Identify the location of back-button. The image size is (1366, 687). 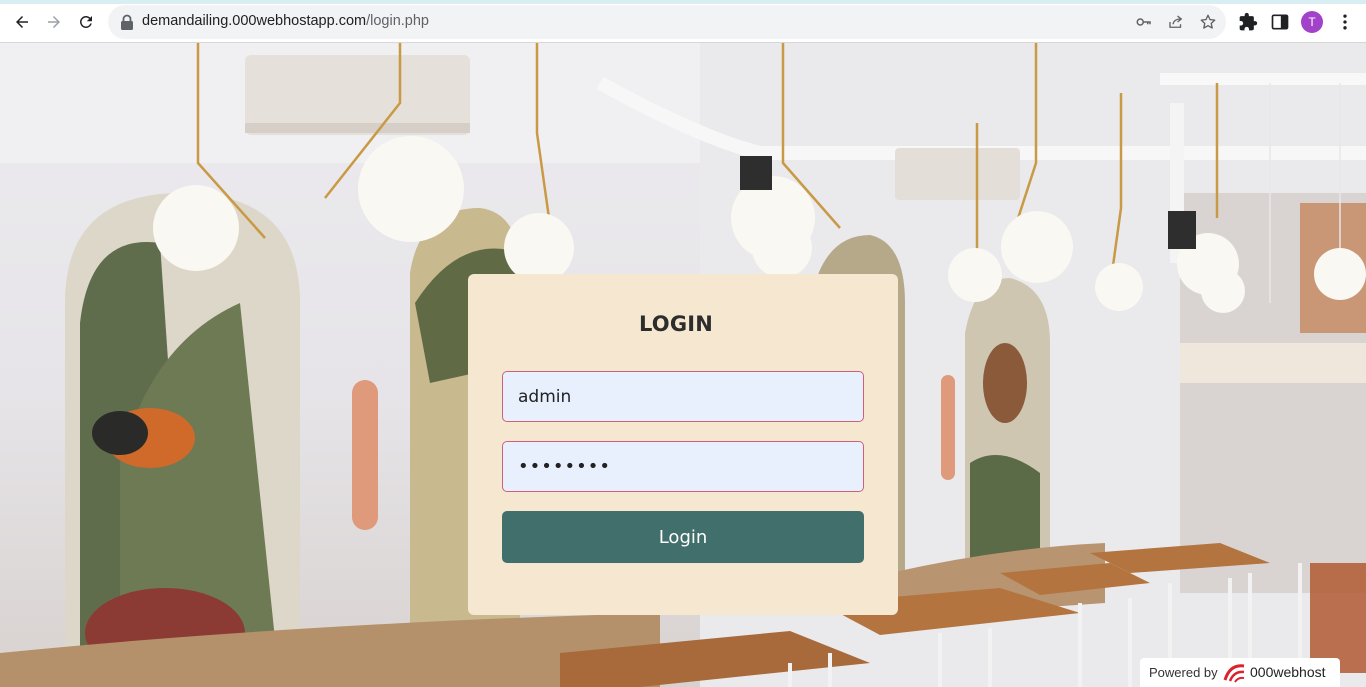
(22, 22).